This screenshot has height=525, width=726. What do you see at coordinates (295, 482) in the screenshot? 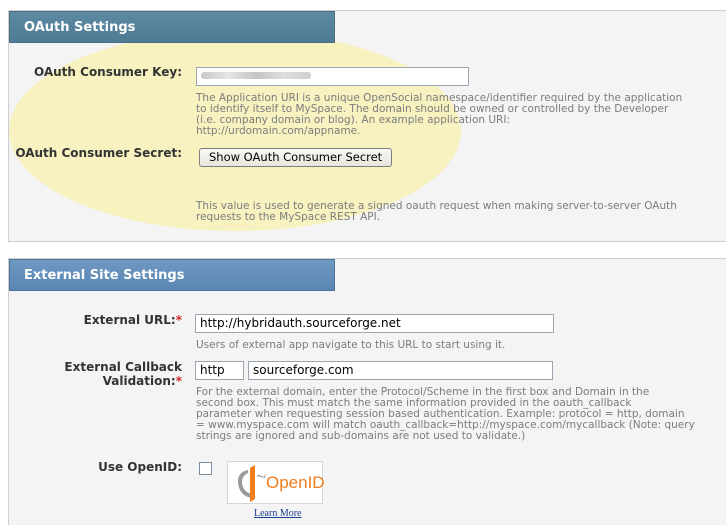
I see `openid-logo-text: OpenID` at bounding box center [295, 482].